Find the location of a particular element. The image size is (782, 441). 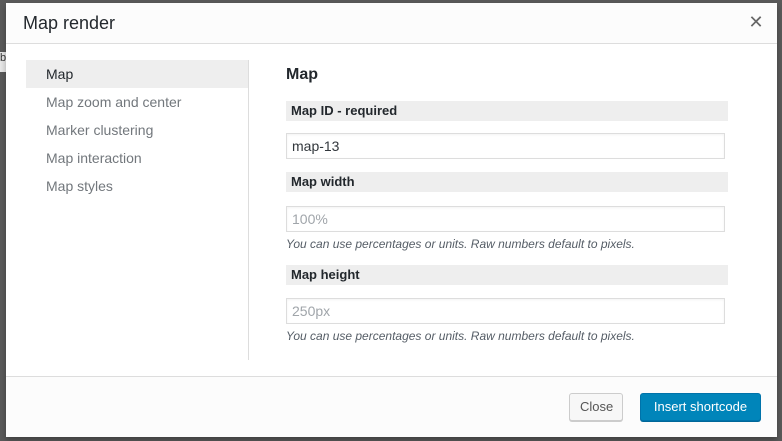

dialog-footer: Close Insert shortcode is located at coordinates (391, 406).